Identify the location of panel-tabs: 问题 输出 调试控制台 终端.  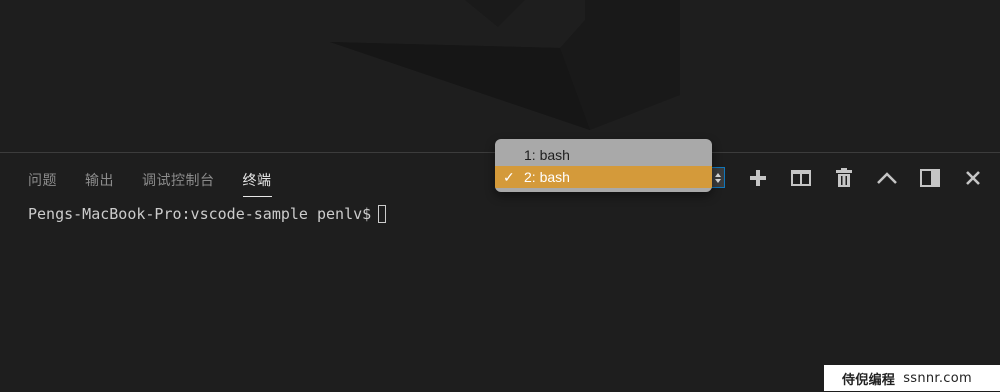
(164, 183).